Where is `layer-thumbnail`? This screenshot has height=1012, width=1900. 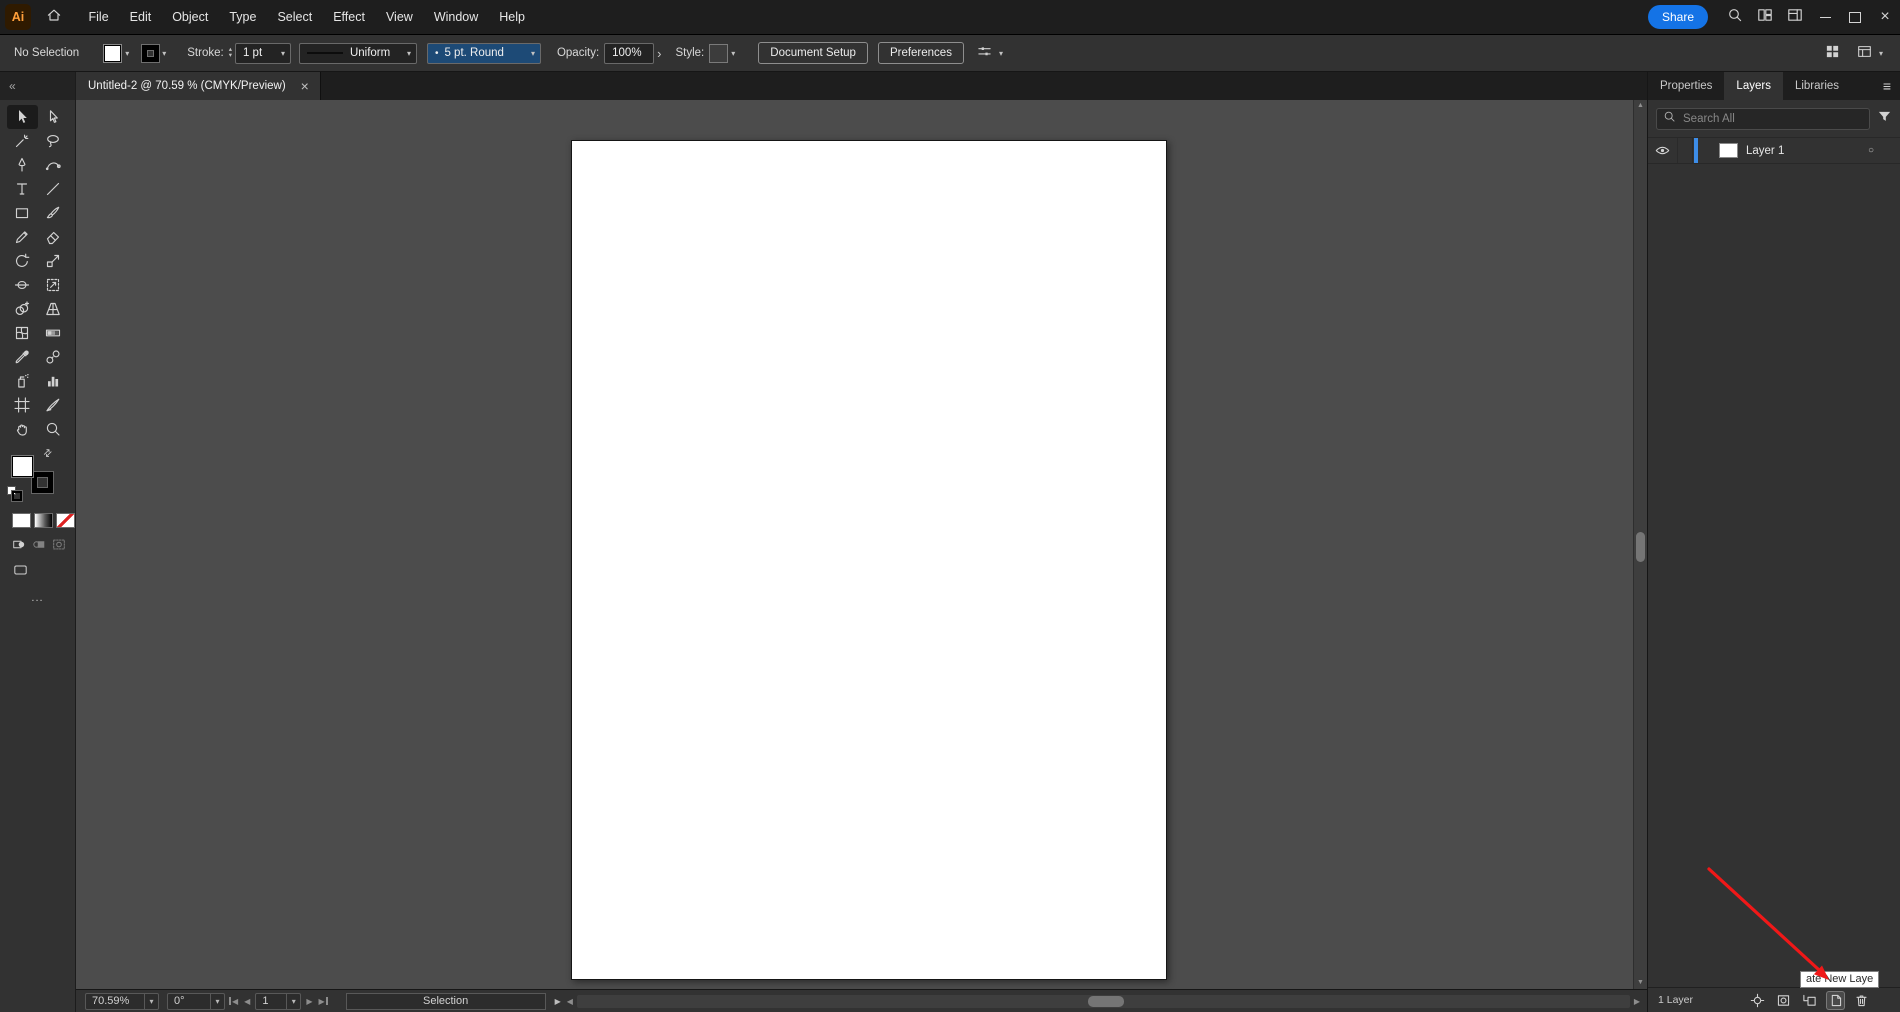
layer-thumbnail is located at coordinates (1728, 150).